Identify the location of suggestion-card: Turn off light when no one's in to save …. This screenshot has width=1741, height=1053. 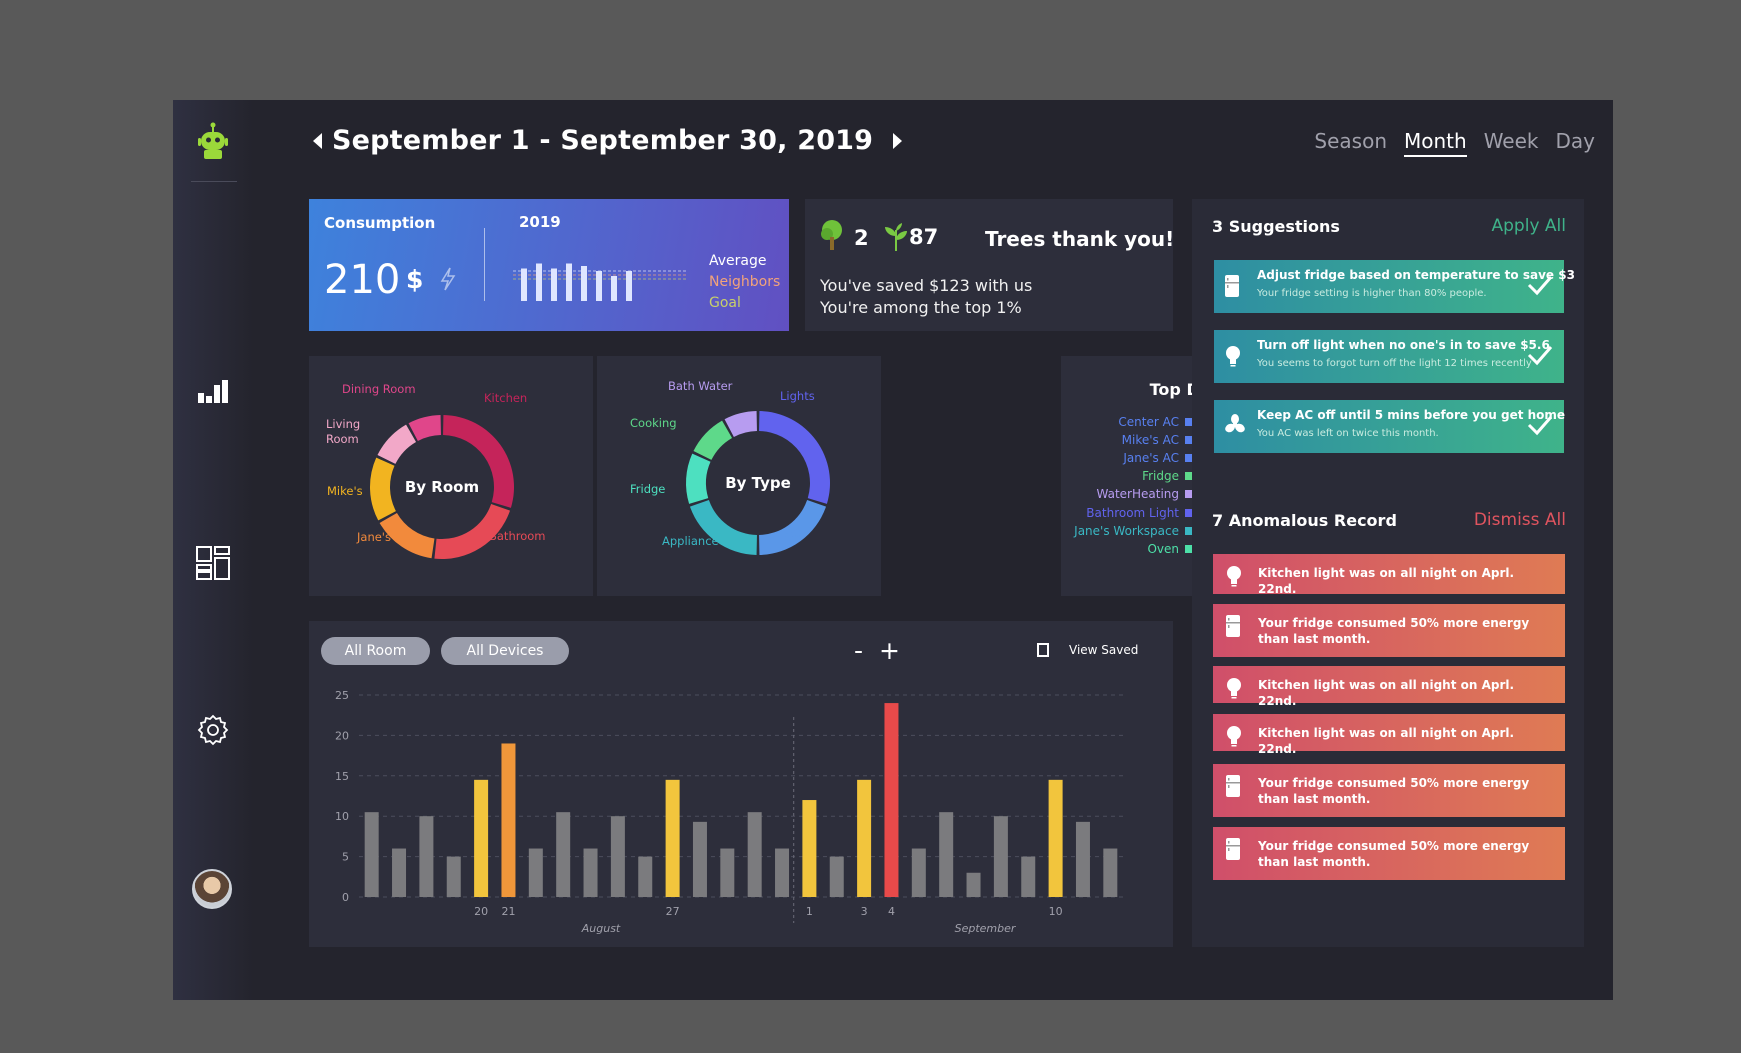
(1389, 356).